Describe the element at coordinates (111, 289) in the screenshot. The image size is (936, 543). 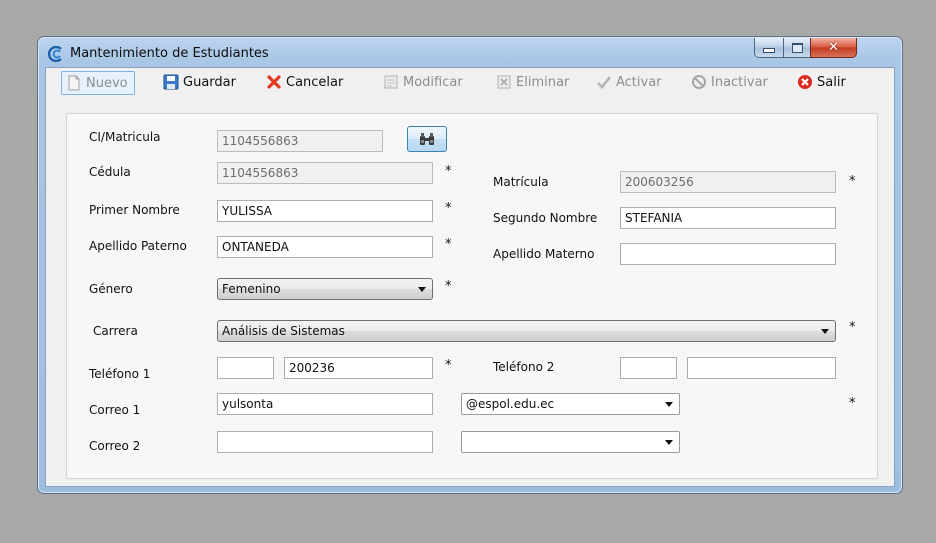
I see `genero-label: Género` at that location.